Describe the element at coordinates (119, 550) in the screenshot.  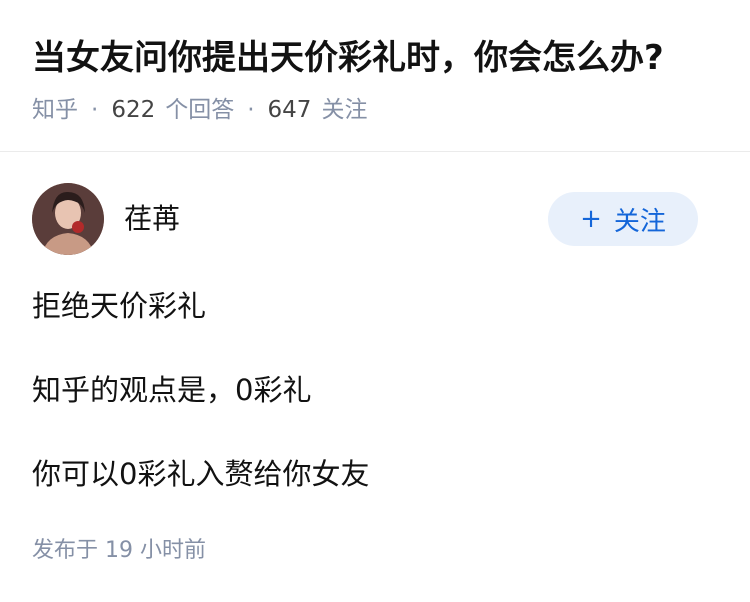
I see `publish-time: 发布于 19 小时前` at that location.